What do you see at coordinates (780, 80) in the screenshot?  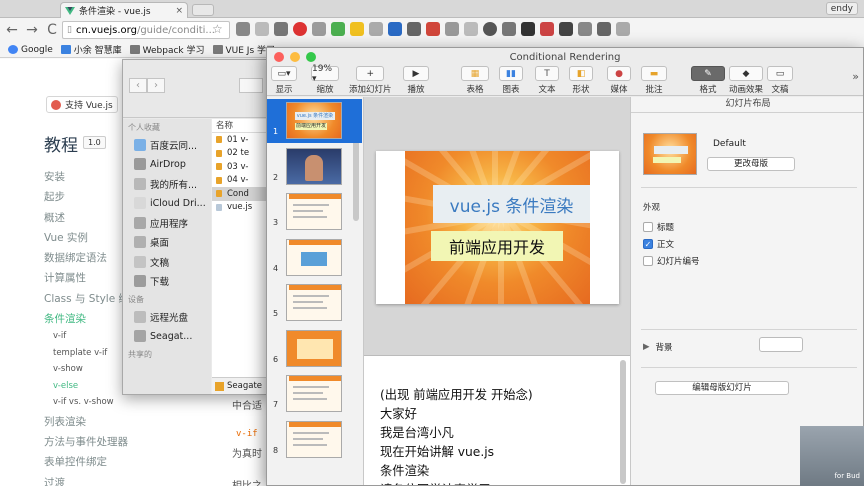 I see `toolbar-document-button: ▭ 文稿` at bounding box center [780, 80].